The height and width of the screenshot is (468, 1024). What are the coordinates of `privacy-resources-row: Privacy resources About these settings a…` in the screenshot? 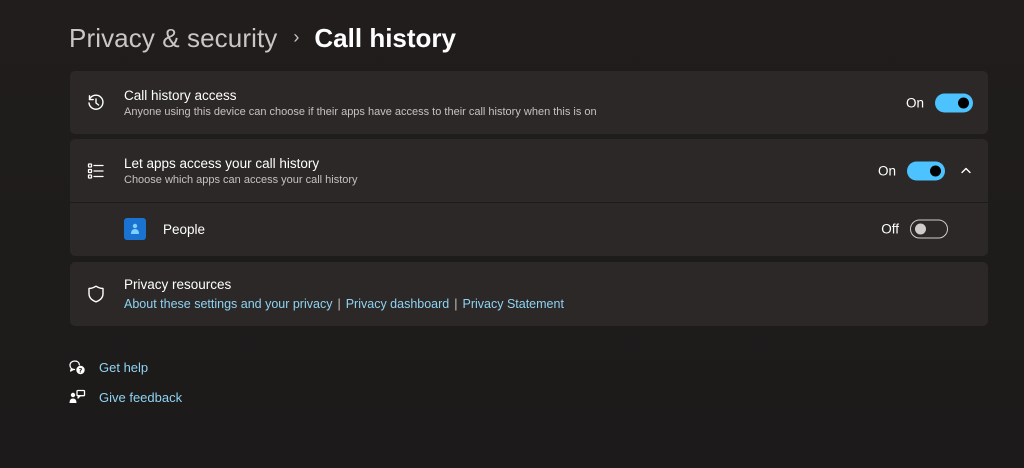 It's located at (529, 294).